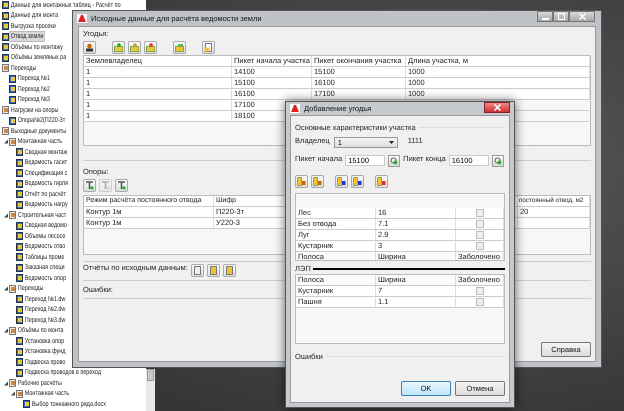  I want to click on caret-icon, so click(391, 142).